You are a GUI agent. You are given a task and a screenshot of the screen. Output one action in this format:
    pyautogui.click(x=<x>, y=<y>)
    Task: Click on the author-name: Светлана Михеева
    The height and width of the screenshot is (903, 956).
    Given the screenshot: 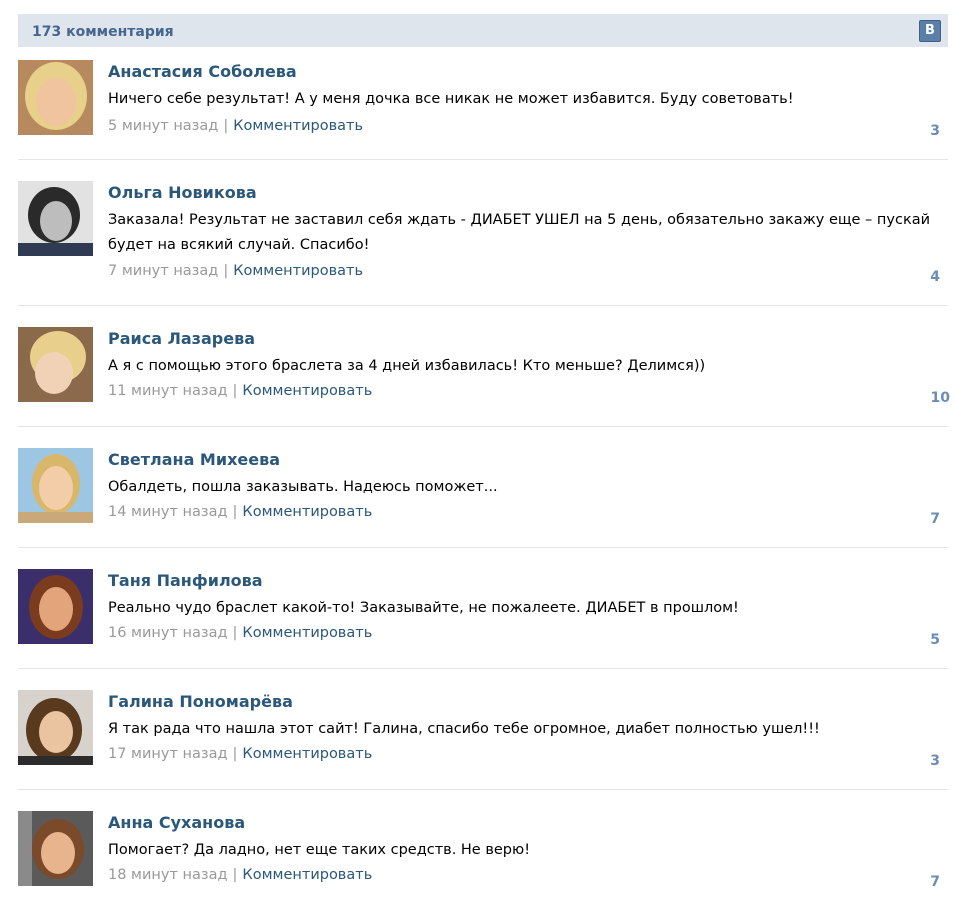 What is the action you would take?
    pyautogui.click(x=194, y=460)
    